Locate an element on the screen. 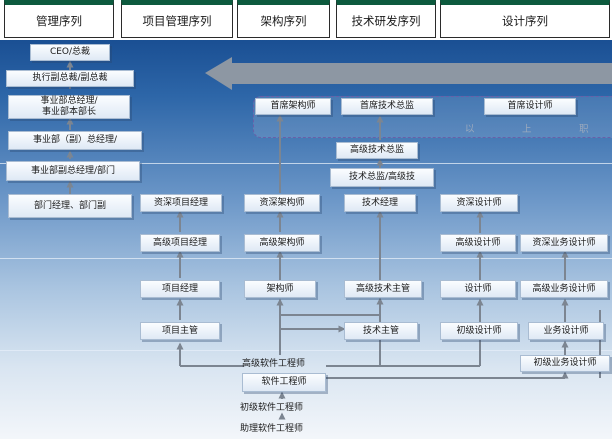 This screenshot has width=612, height=439. tech-lead-box: 技术主管 is located at coordinates (381, 331).